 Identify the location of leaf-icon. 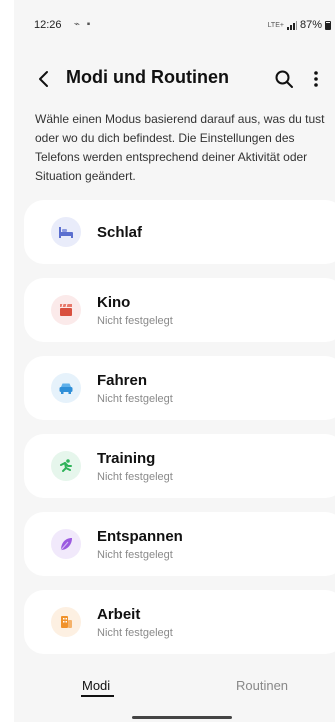
(66, 544).